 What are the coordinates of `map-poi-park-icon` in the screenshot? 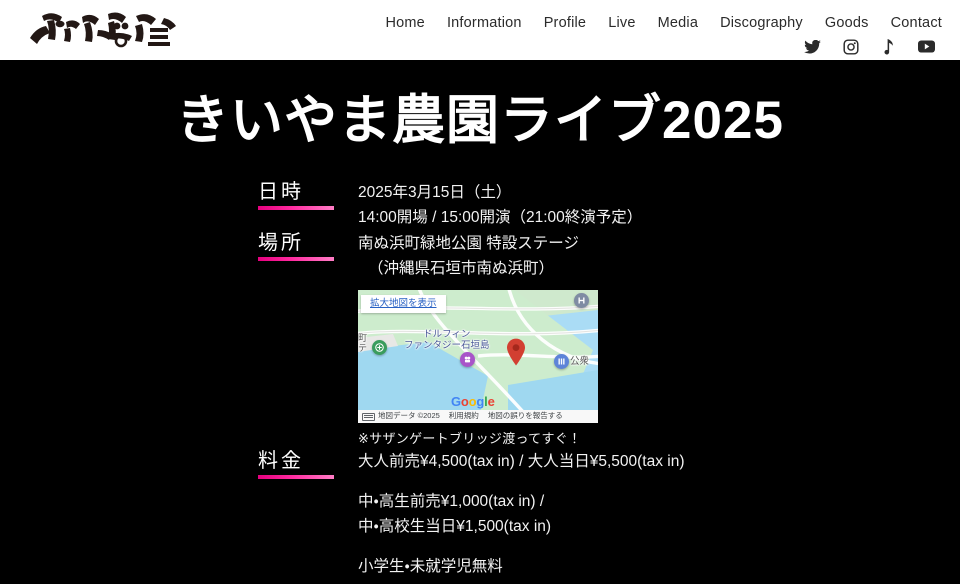 It's located at (379, 347).